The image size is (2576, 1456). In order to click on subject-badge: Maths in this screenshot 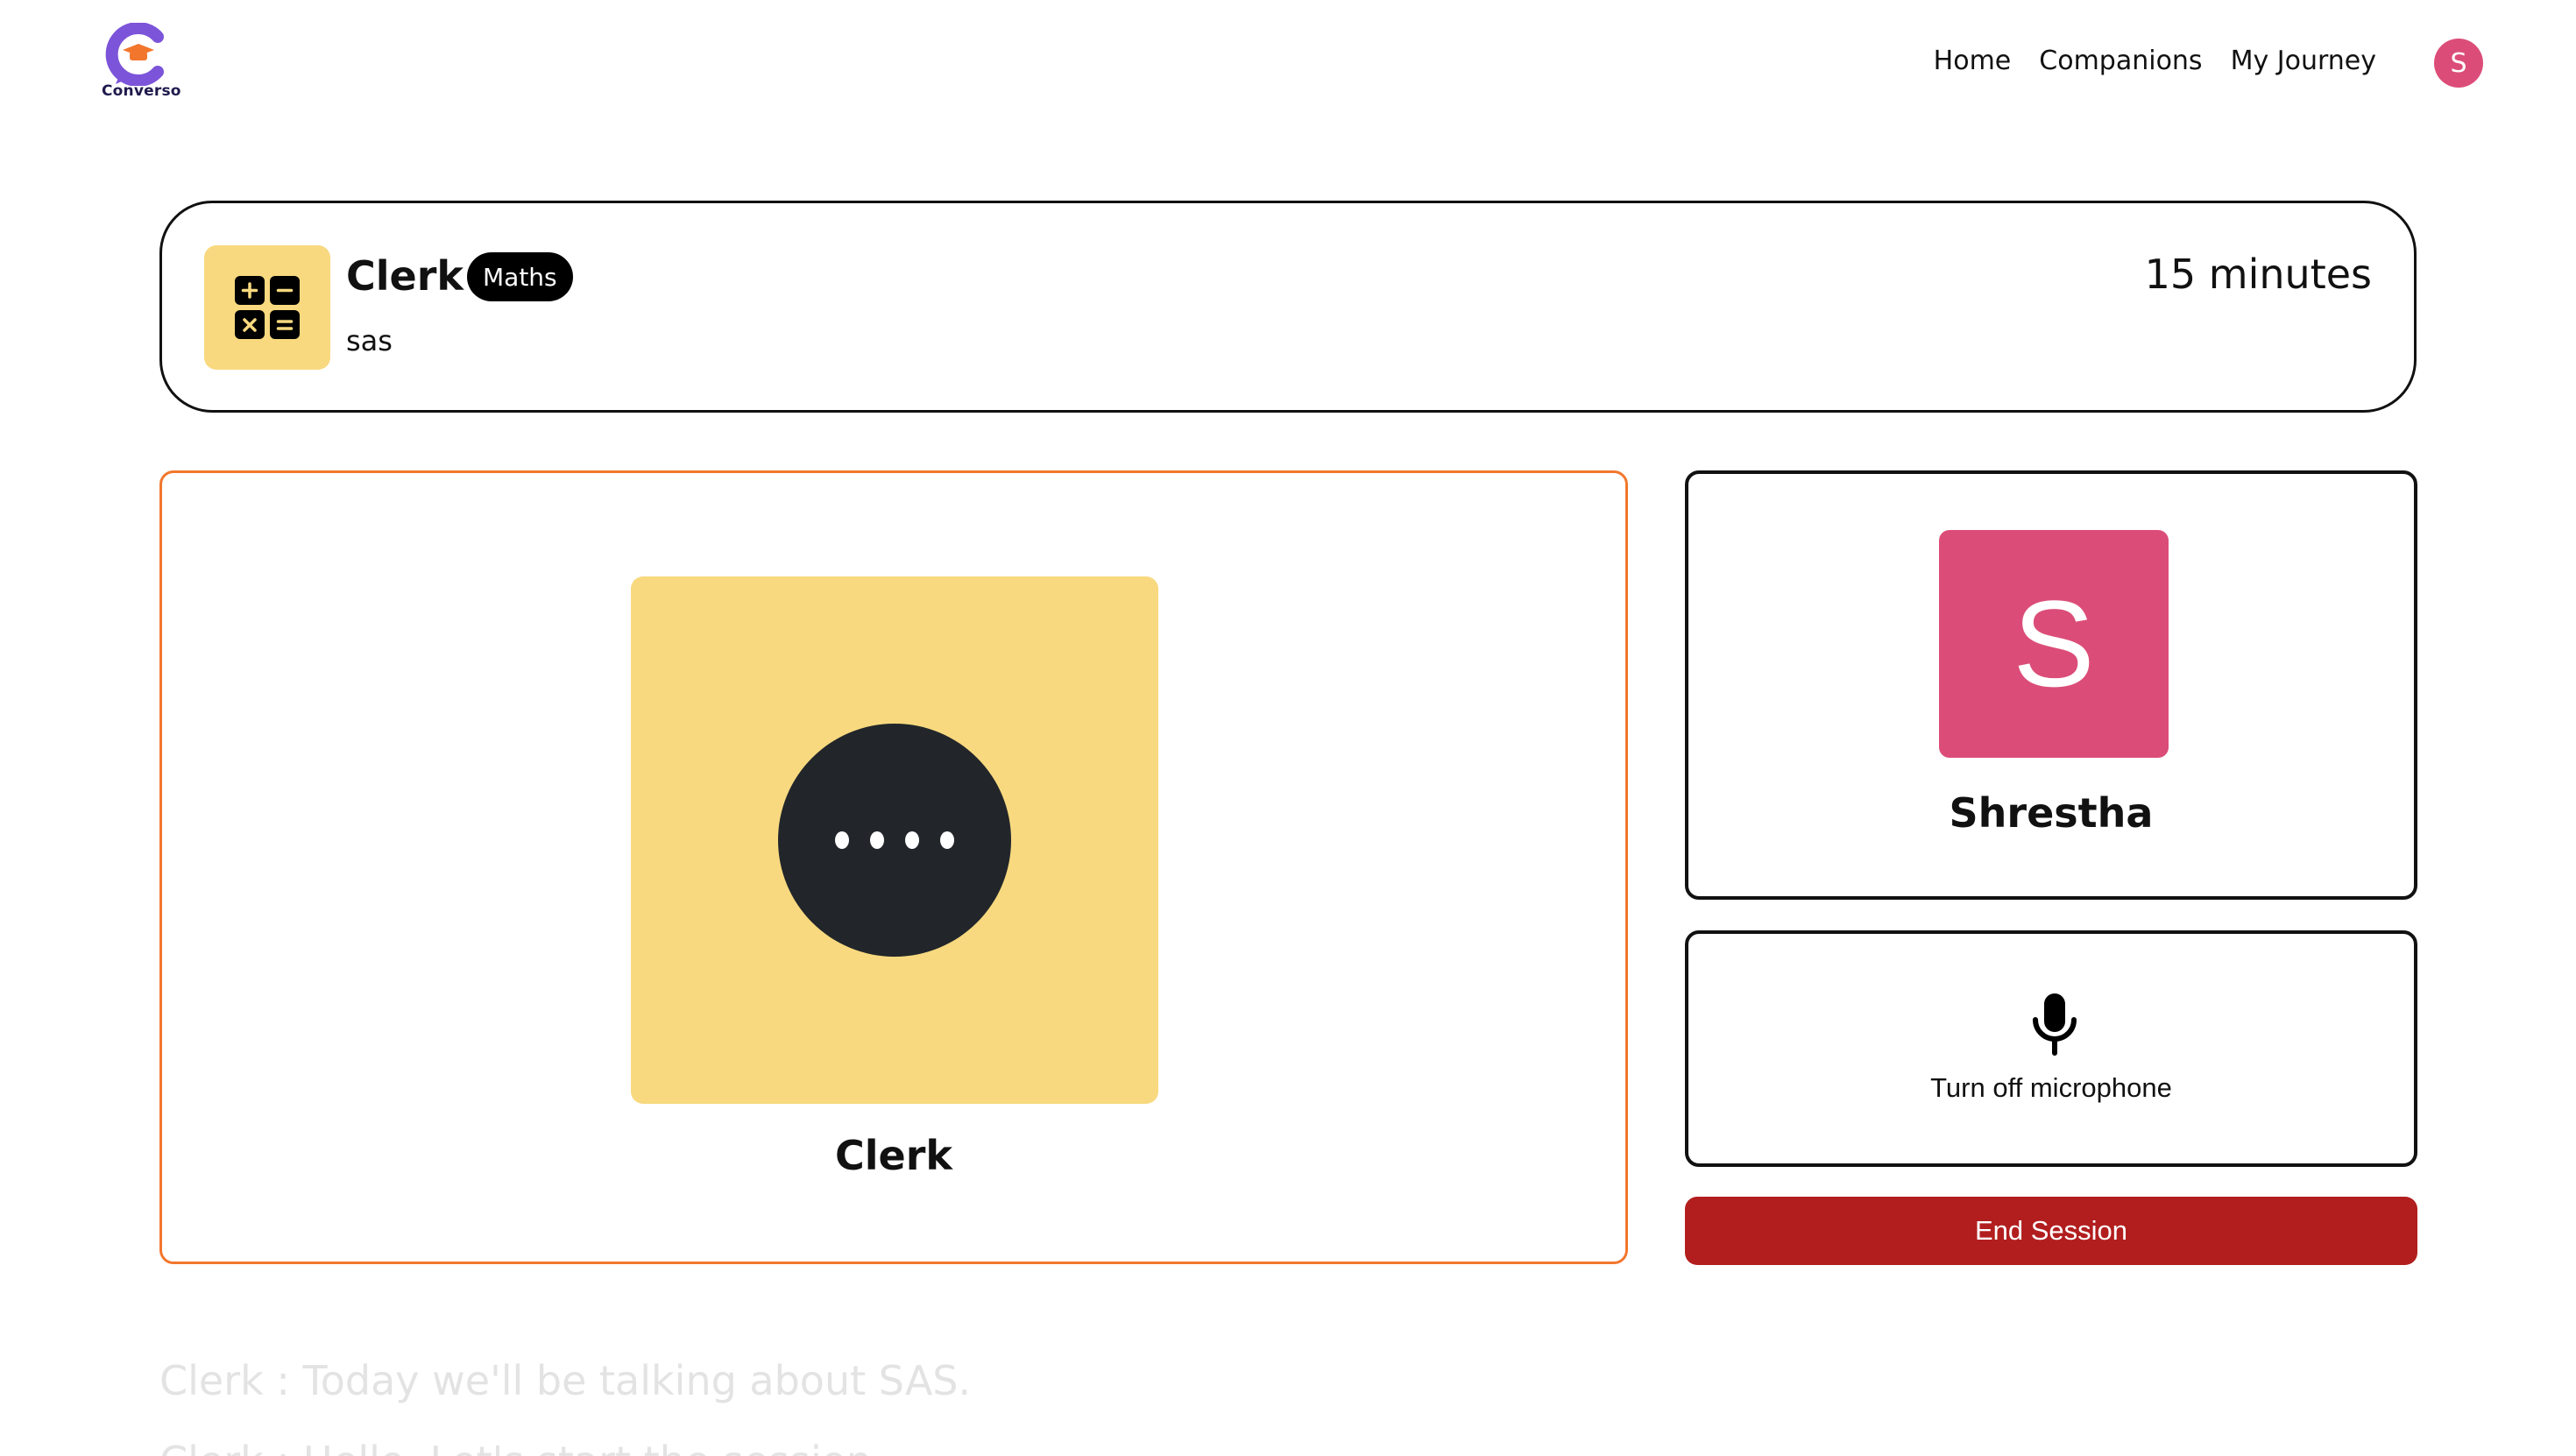, I will do `click(520, 276)`.